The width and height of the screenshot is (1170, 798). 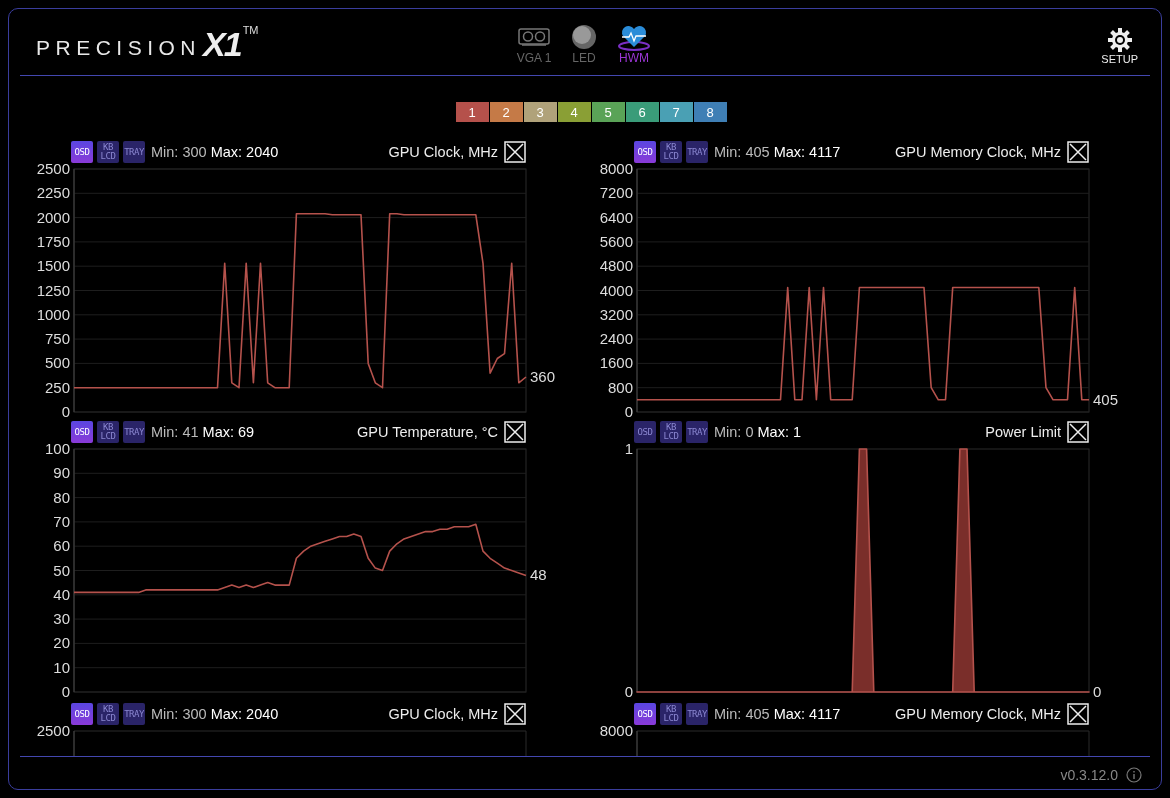 What do you see at coordinates (427, 432) in the screenshot?
I see `graph-title: GPU Temperature, °C` at bounding box center [427, 432].